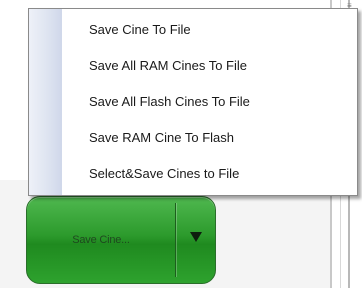 This screenshot has width=362, height=288. Describe the element at coordinates (45, 102) in the screenshot. I see `menu-icon-gutter` at that location.